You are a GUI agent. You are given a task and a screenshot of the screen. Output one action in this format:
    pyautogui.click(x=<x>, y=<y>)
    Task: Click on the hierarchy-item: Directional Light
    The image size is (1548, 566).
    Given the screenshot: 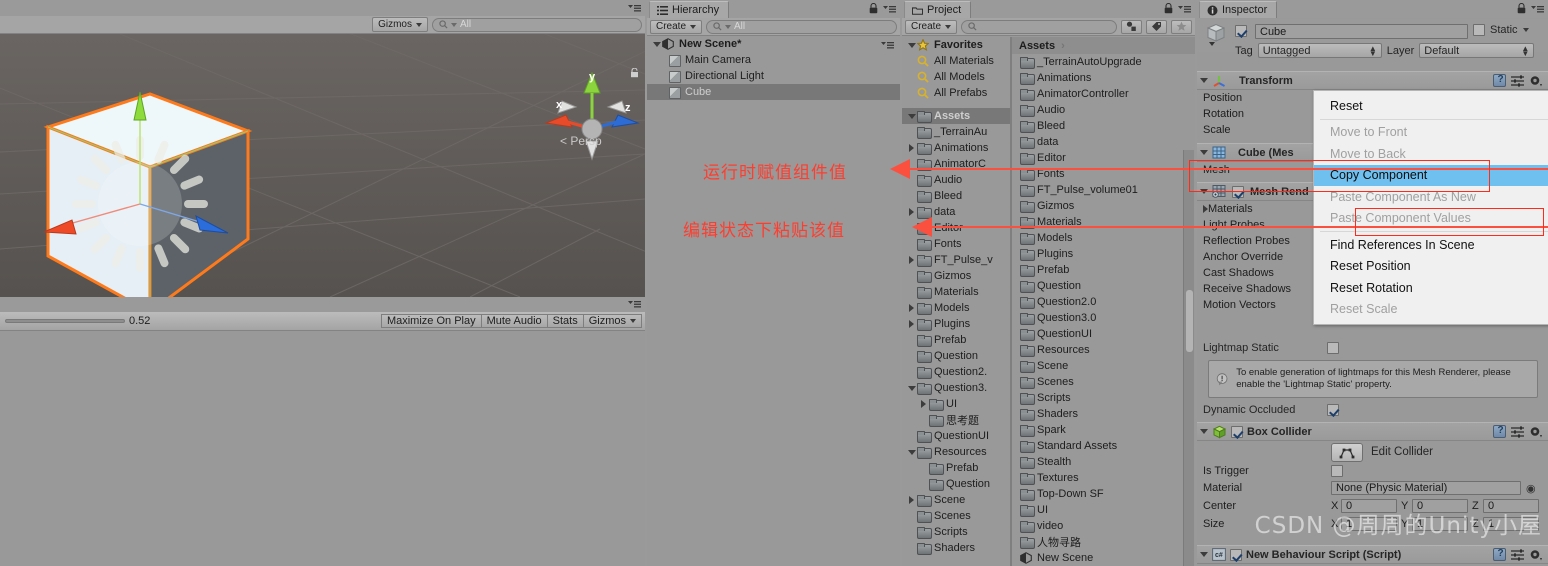 What is the action you would take?
    pyautogui.click(x=773, y=76)
    